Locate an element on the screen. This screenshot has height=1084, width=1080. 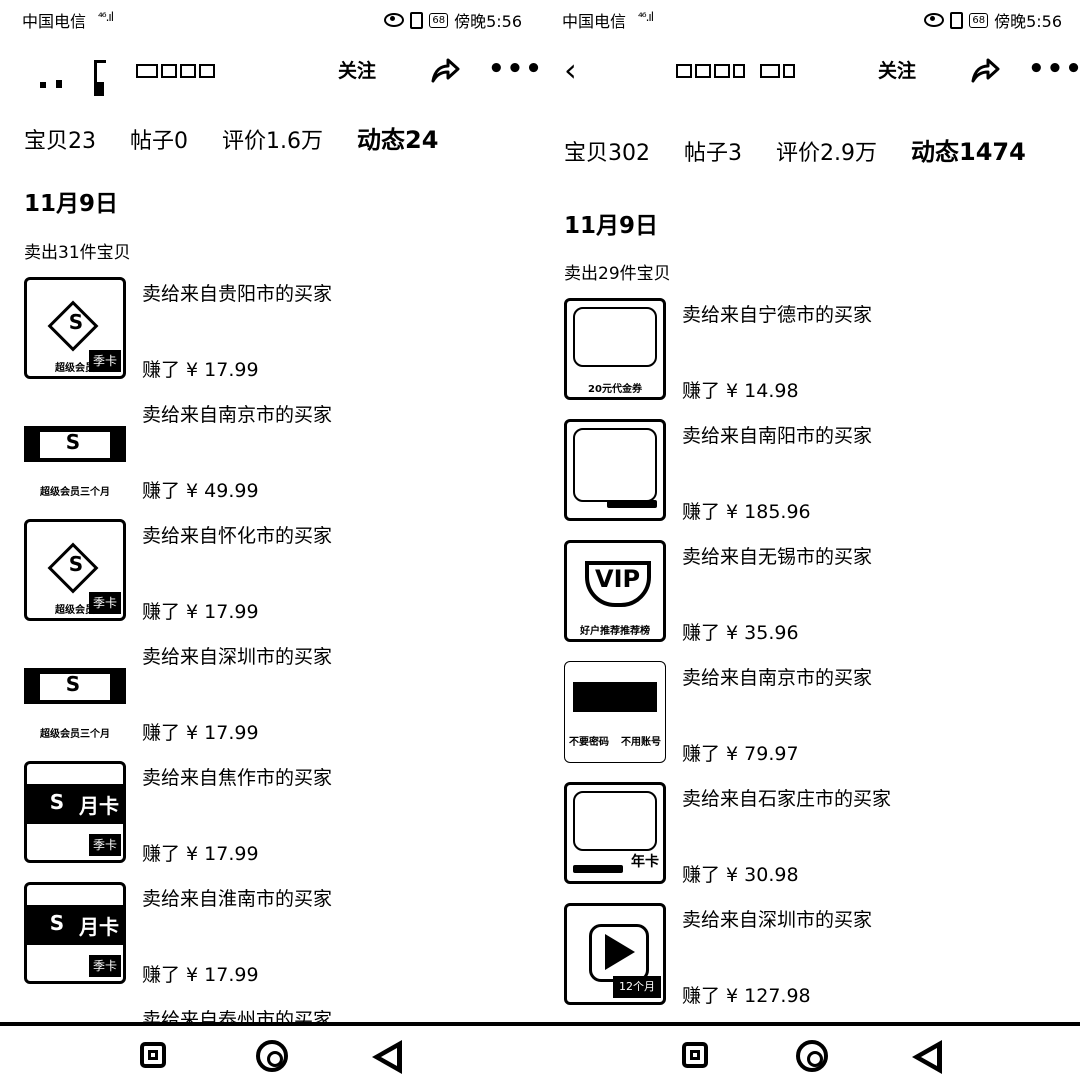
tab-reviews: 评价1.6万 is located at coordinates (272, 139).